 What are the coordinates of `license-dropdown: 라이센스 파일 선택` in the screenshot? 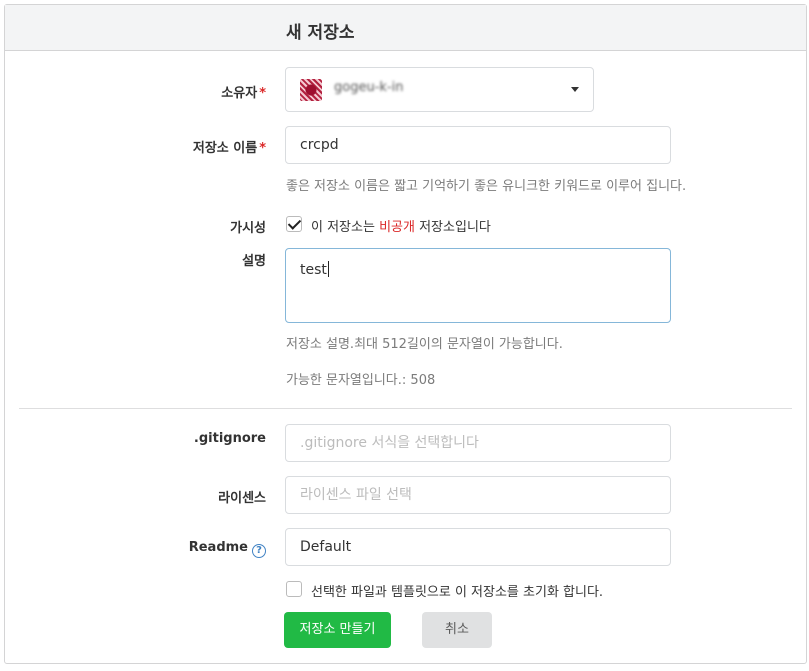 It's located at (478, 495).